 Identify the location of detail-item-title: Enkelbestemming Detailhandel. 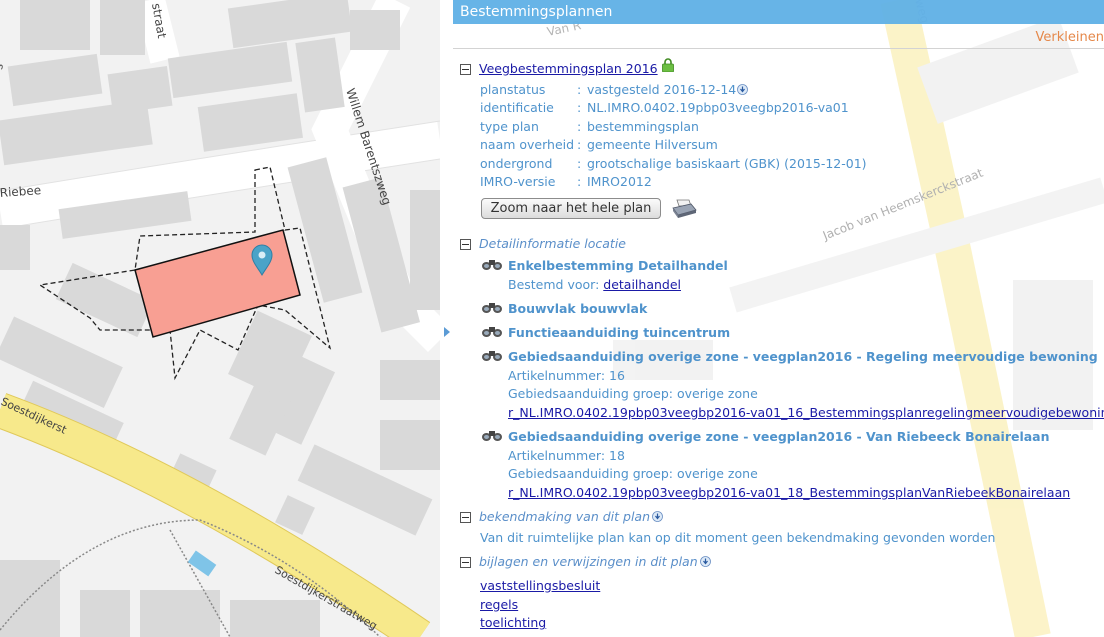
(618, 265).